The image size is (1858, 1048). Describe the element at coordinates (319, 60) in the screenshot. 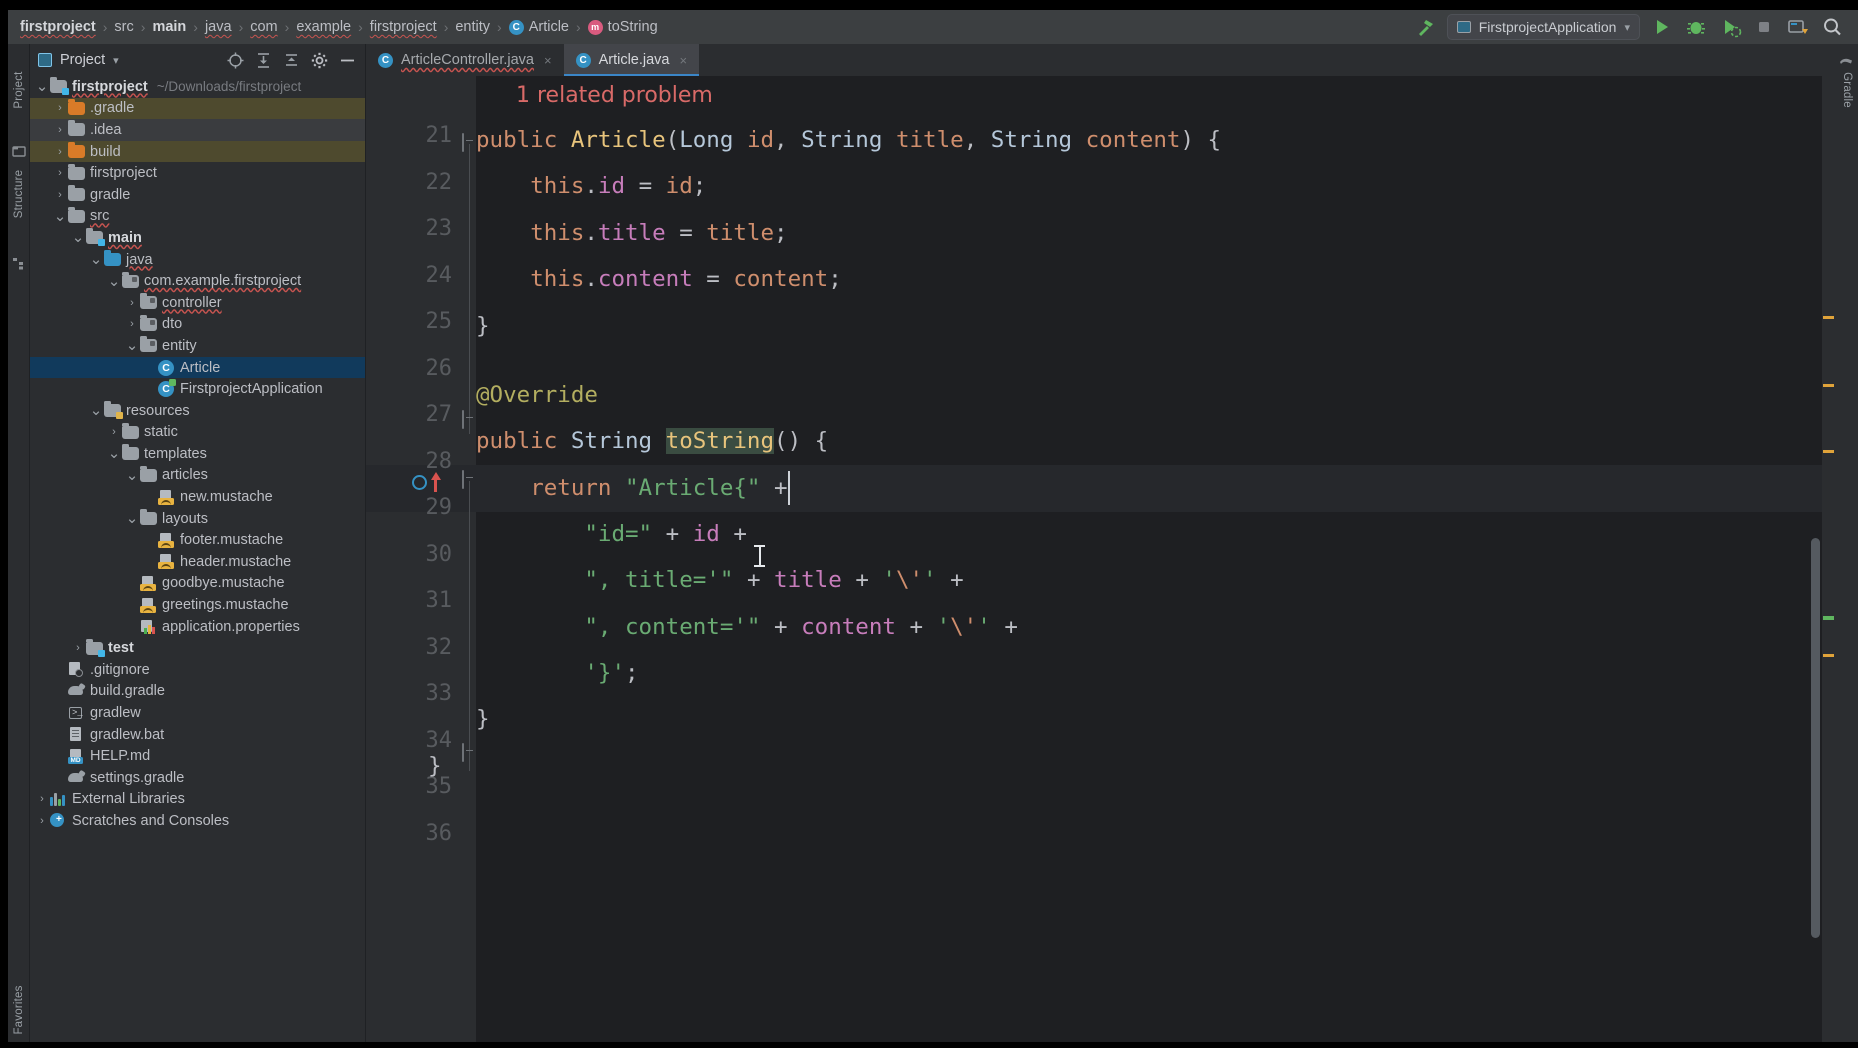

I see `gear-icon` at that location.